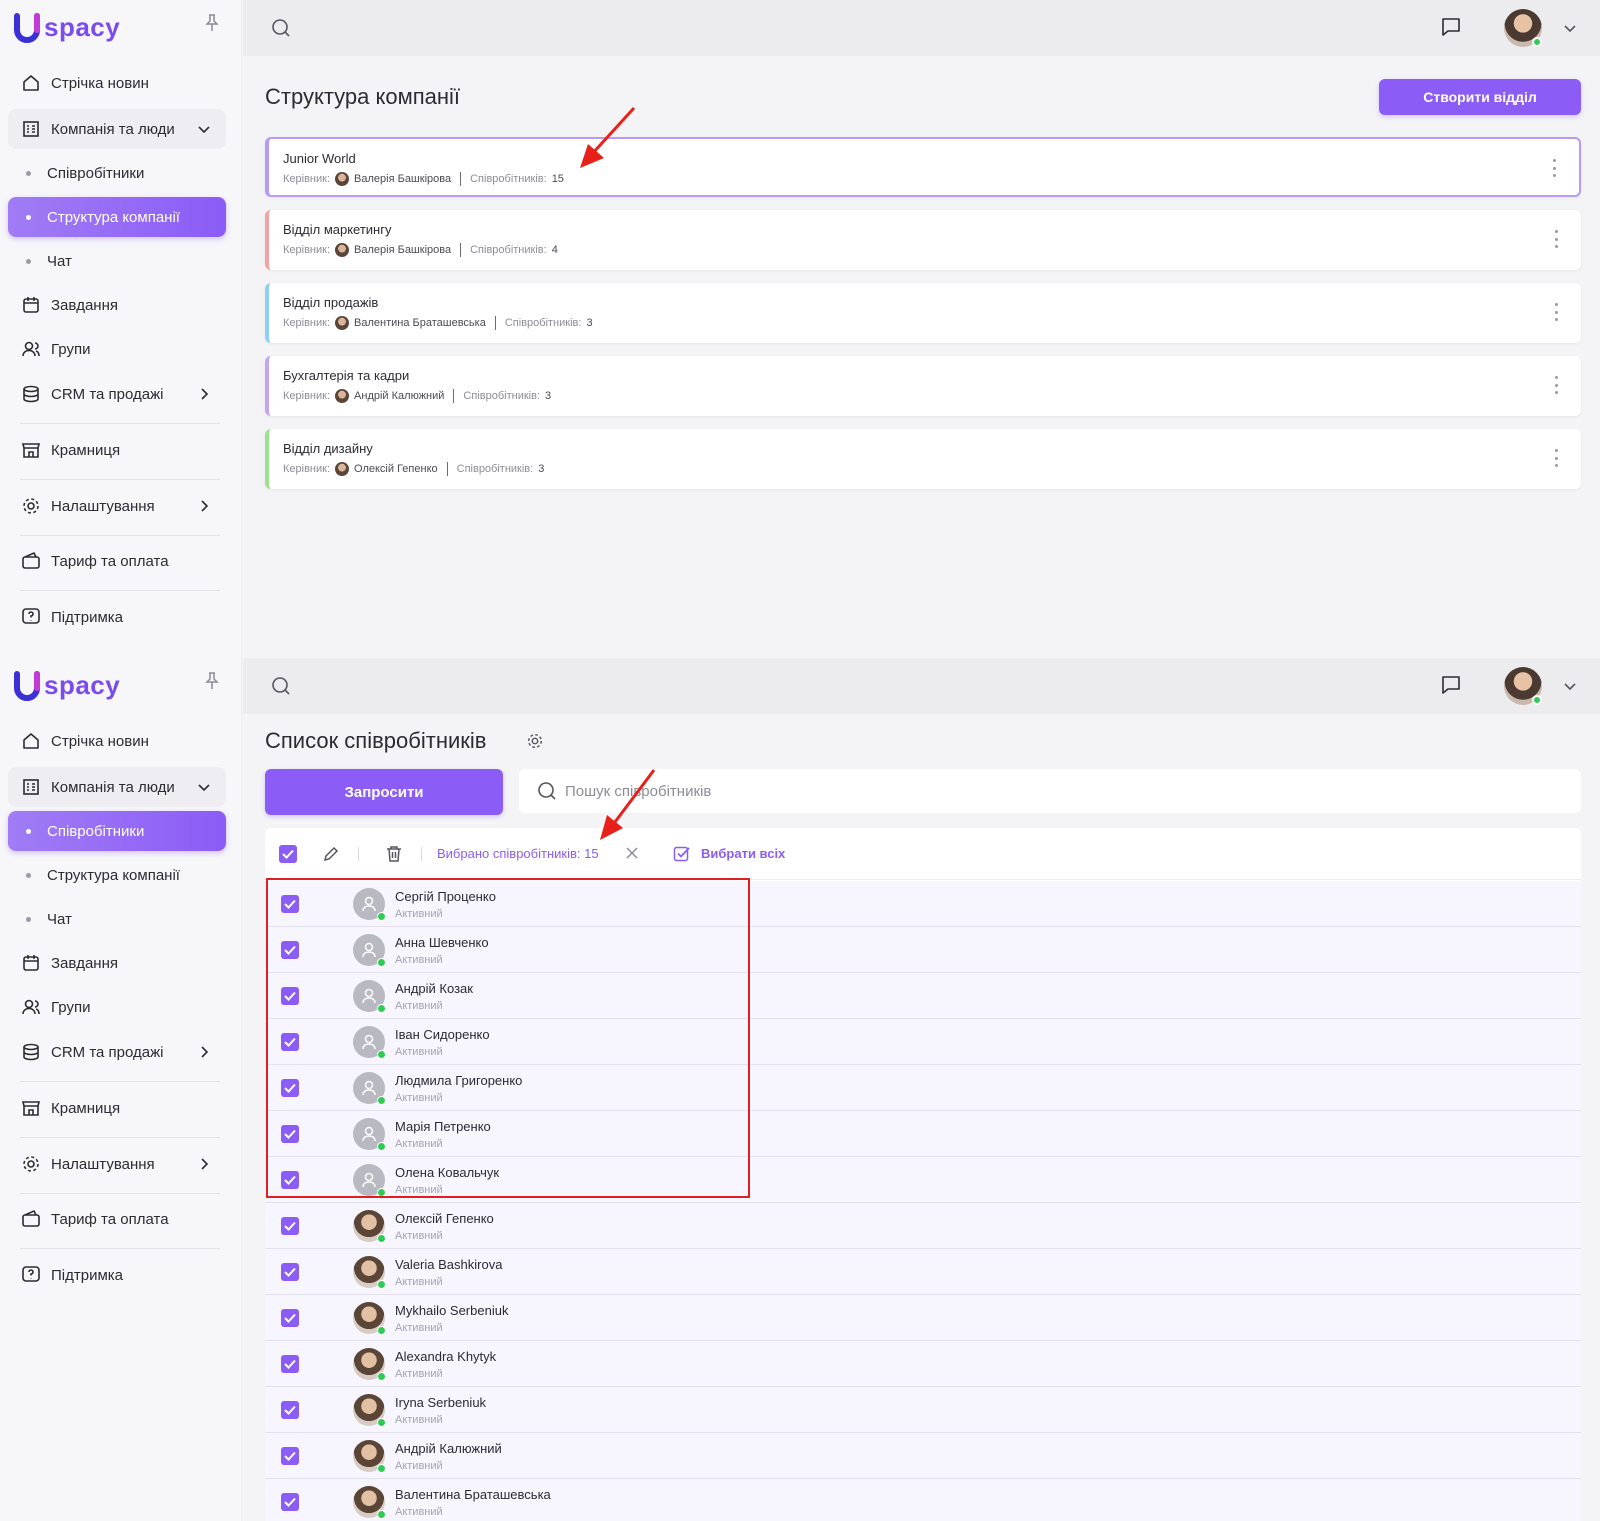  What do you see at coordinates (1015, 791) in the screenshot?
I see `employee-search-input` at bounding box center [1015, 791].